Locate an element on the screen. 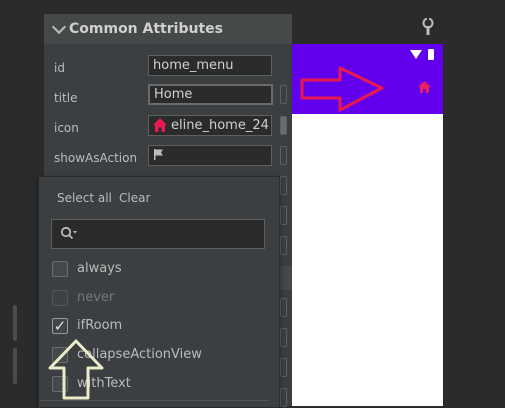  option-label-never: never is located at coordinates (96, 297).